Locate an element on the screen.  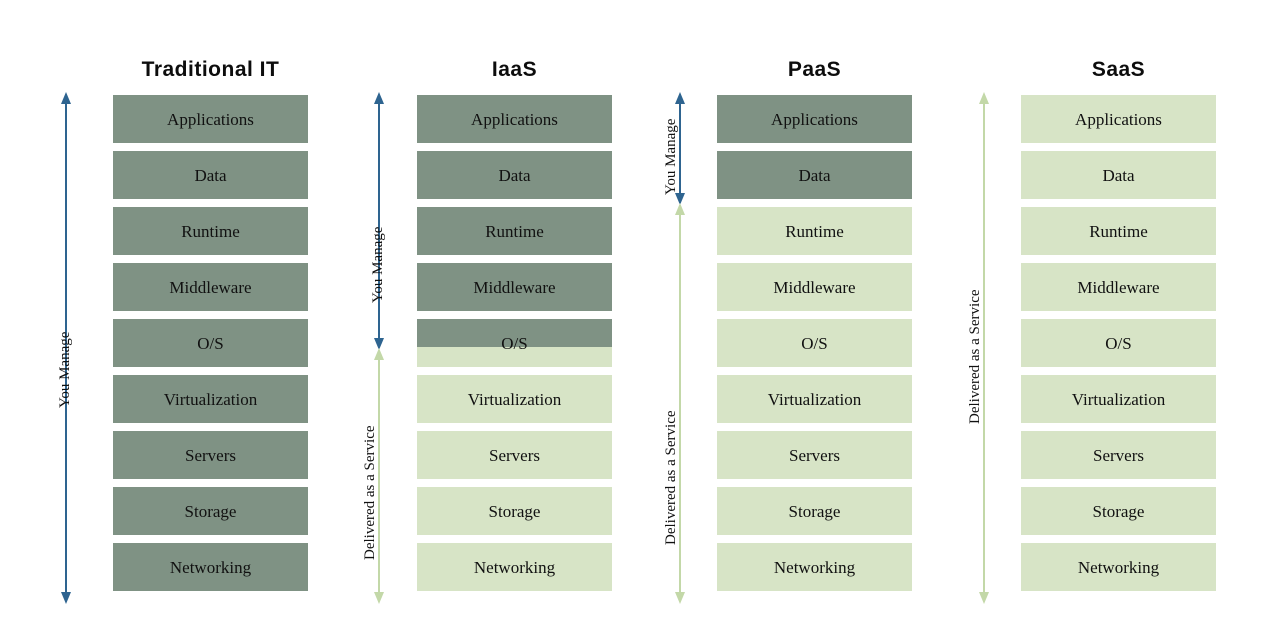
layer-data-iaas: Data is located at coordinates (514, 175).